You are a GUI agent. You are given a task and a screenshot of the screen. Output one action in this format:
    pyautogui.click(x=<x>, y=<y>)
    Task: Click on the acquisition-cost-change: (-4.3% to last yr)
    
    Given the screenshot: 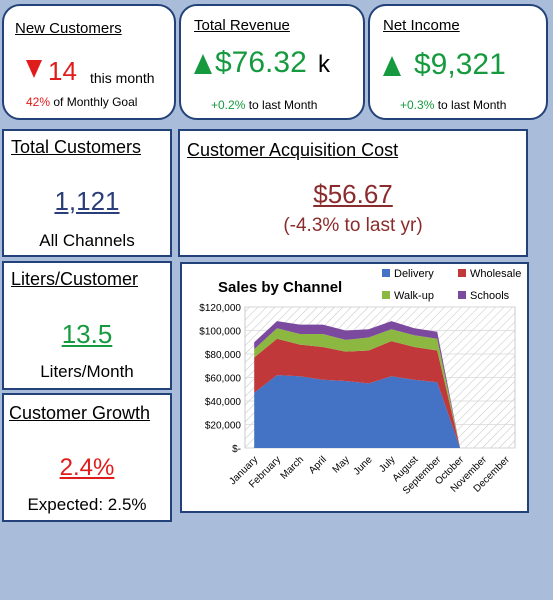 What is the action you would take?
    pyautogui.click(x=353, y=225)
    